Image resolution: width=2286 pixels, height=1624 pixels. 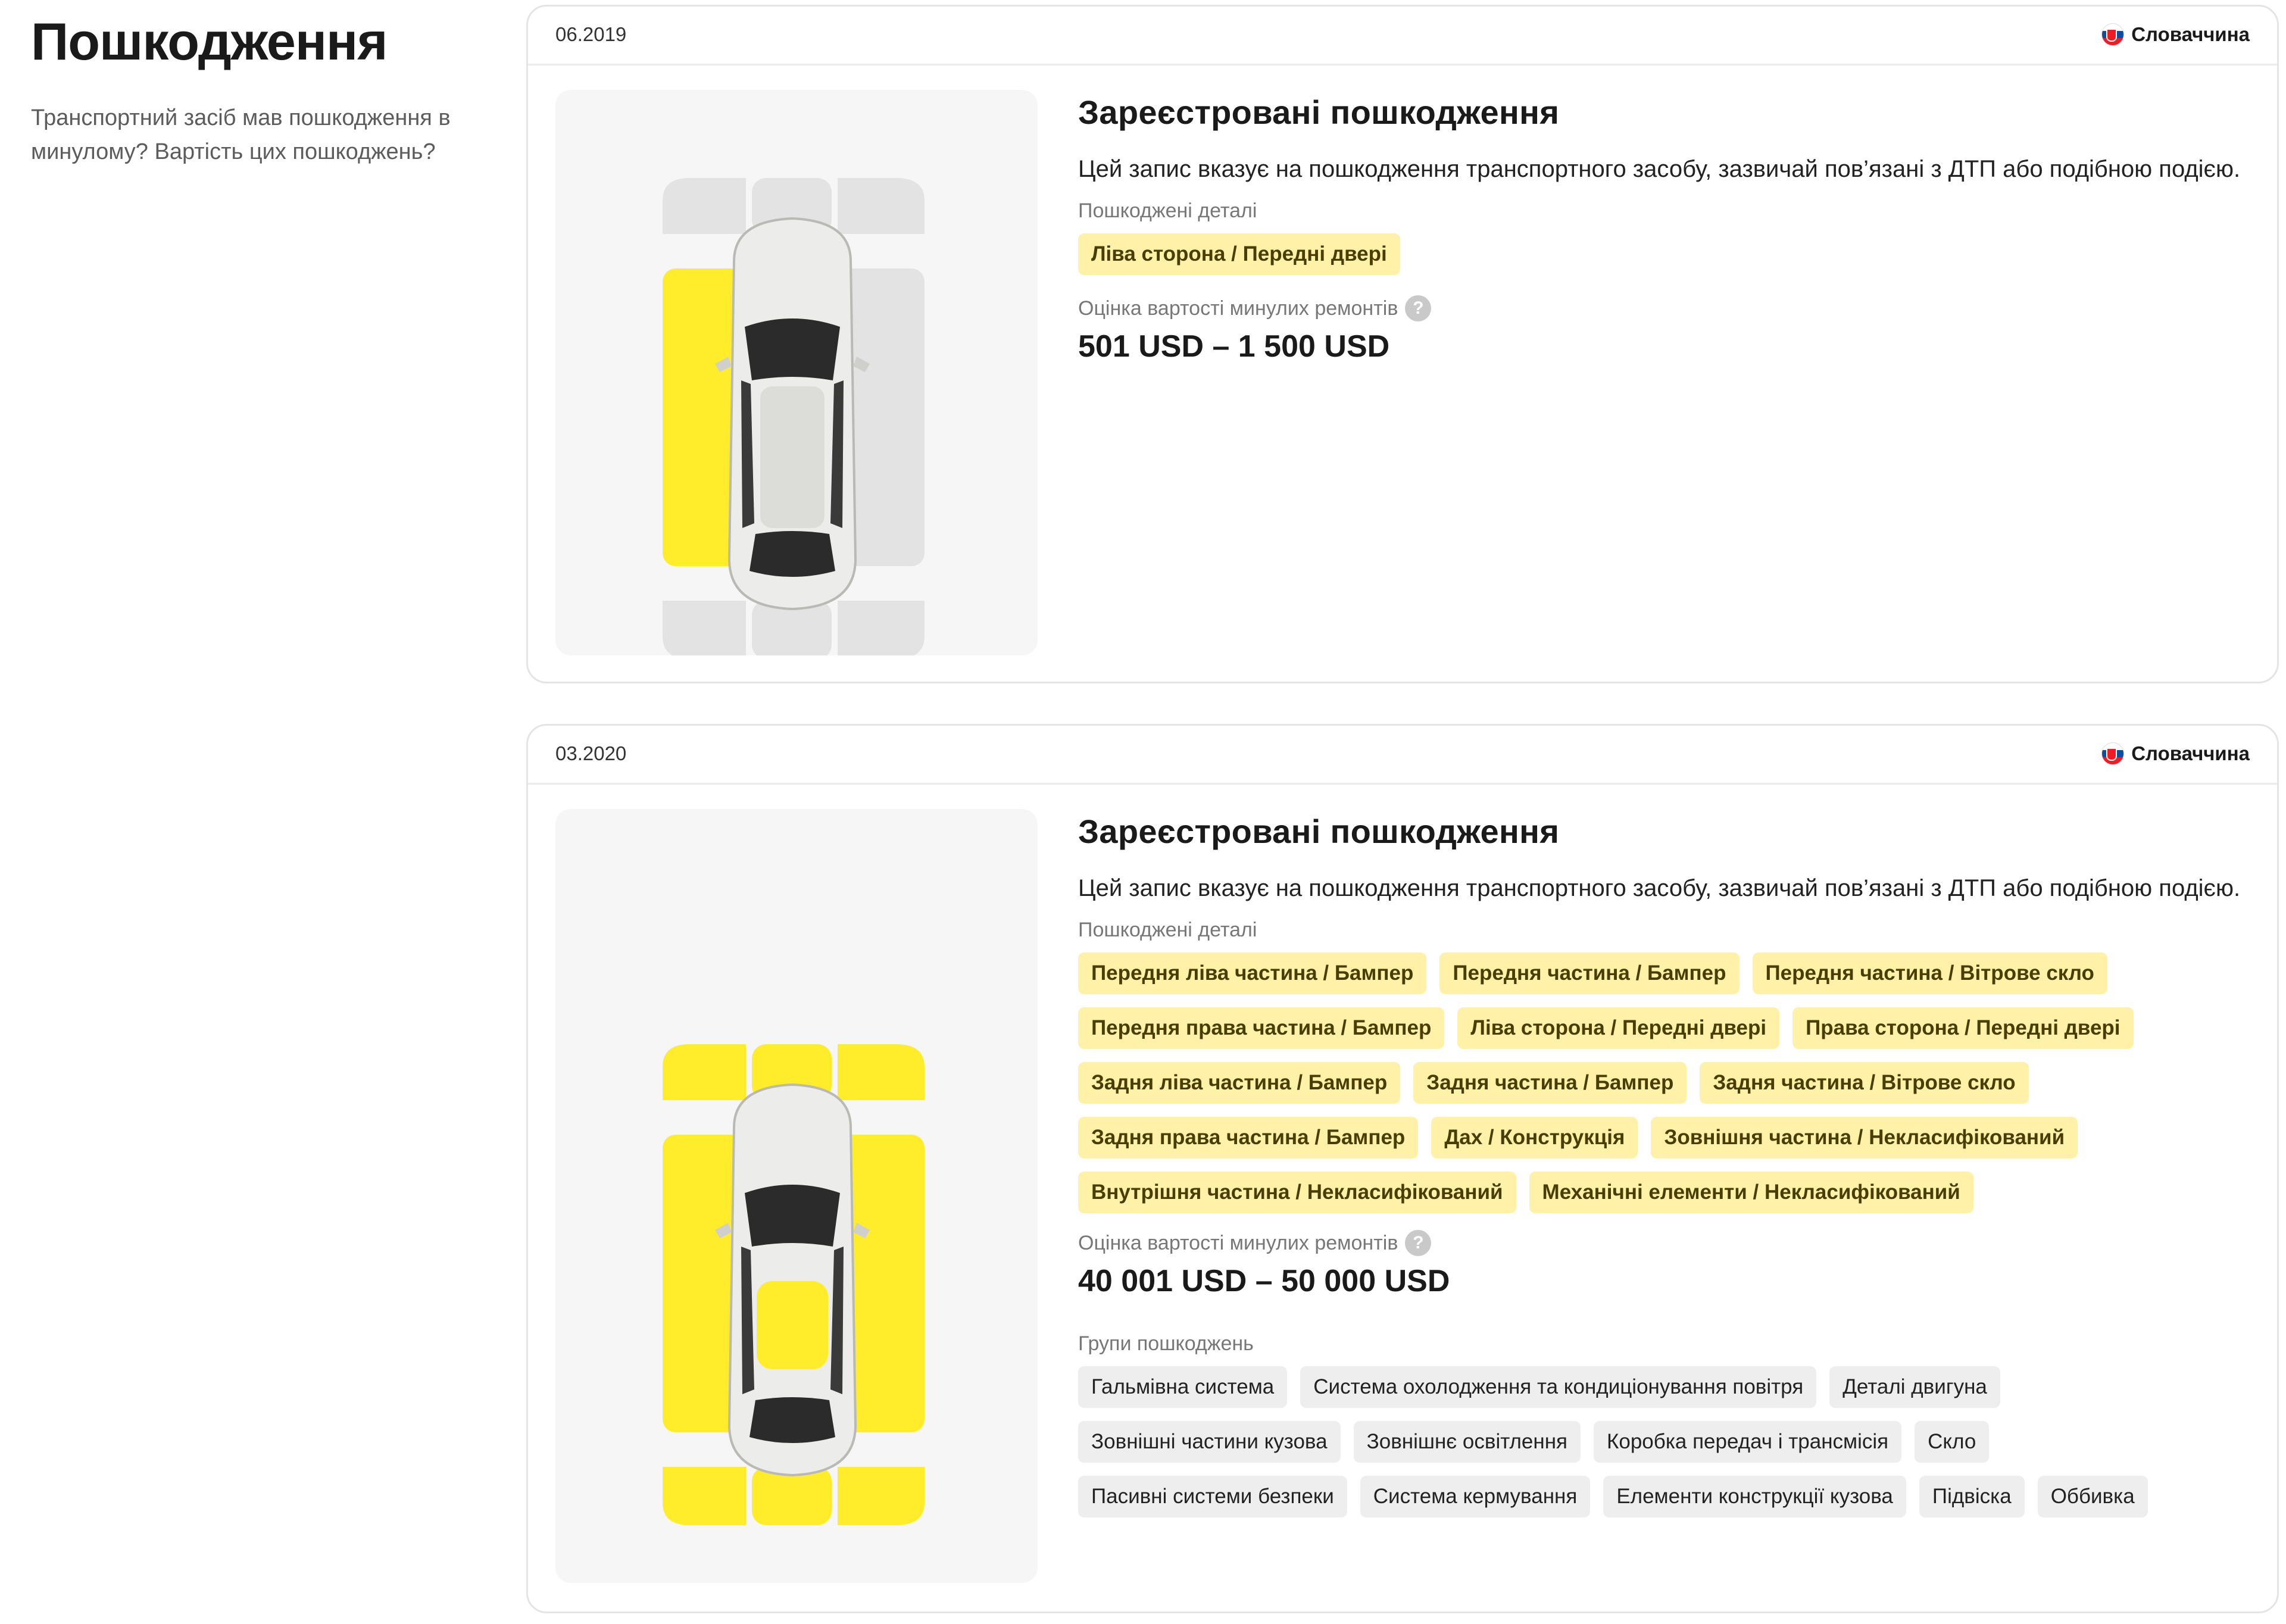 I want to click on damaged-part-chip: Задня права частина / Бампер, so click(x=1249, y=1137).